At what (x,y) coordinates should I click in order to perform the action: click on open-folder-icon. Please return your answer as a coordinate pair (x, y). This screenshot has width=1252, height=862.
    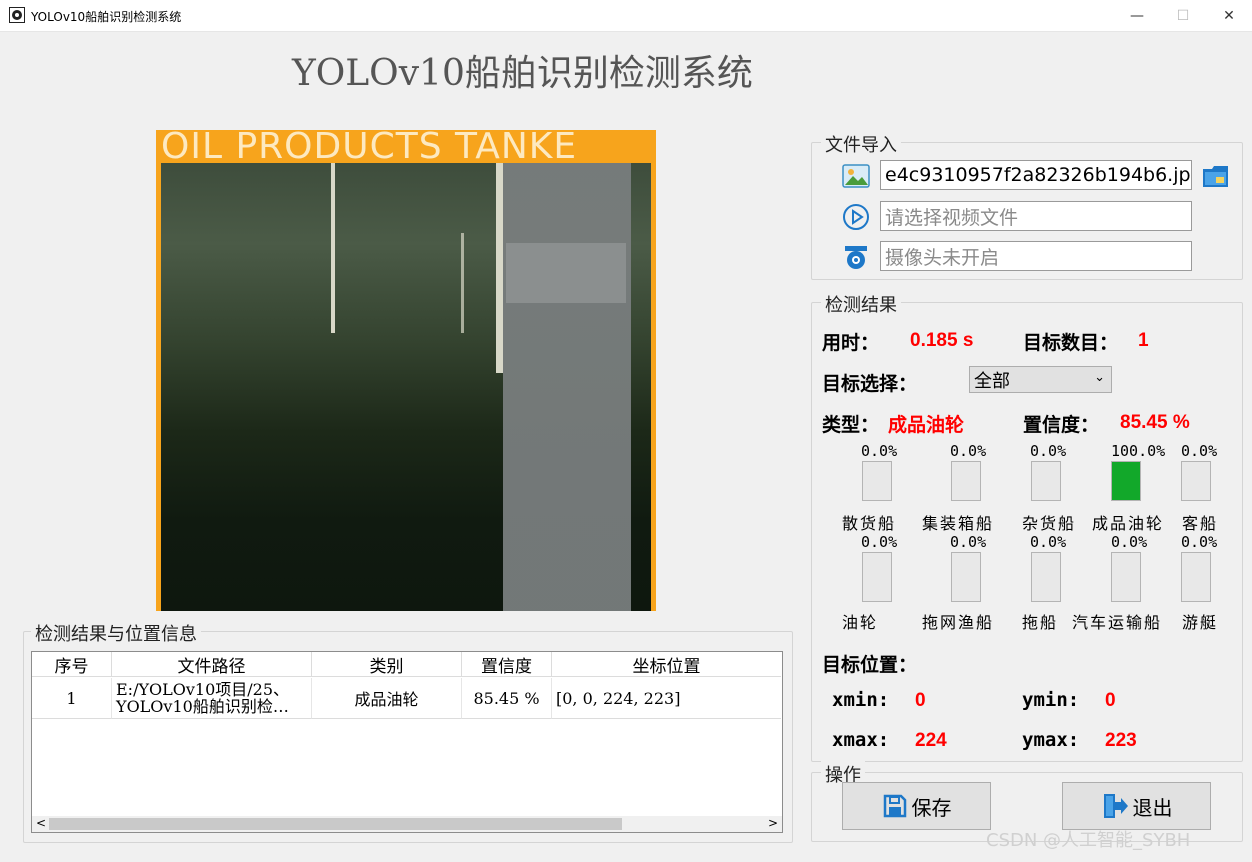
    Looking at the image, I should click on (1216, 176).